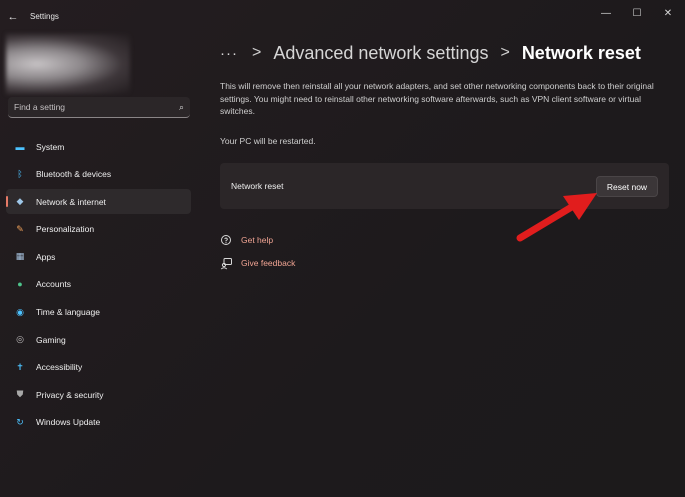 The height and width of the screenshot is (497, 685). I want to click on help-icon, so click(226, 240).